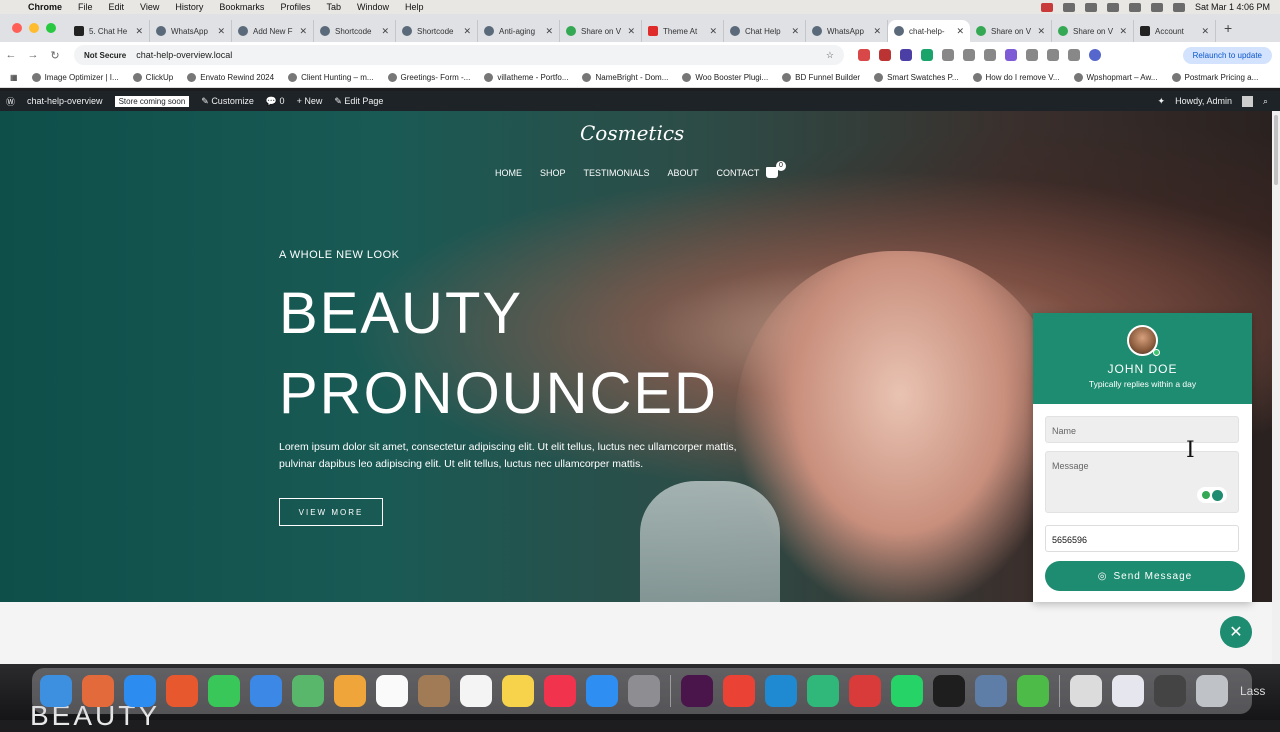  I want to click on messages-icon, so click(224, 691).